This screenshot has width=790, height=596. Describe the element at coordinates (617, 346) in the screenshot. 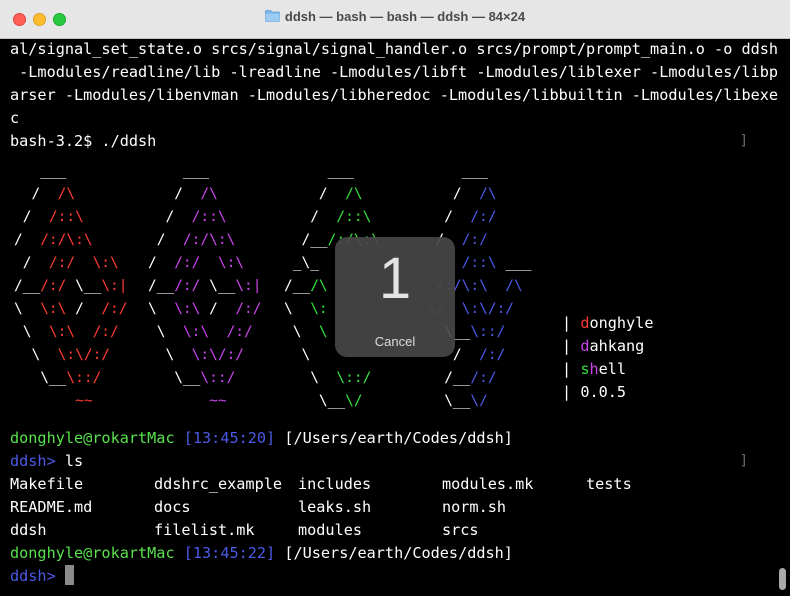

I see `banner-author2-rest: ahkang` at that location.